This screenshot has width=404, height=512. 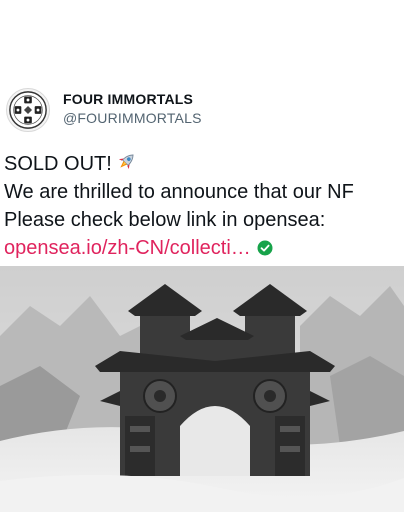 What do you see at coordinates (165, 220) in the screenshot?
I see `tweet-line-3: Please check below link in opensea:` at bounding box center [165, 220].